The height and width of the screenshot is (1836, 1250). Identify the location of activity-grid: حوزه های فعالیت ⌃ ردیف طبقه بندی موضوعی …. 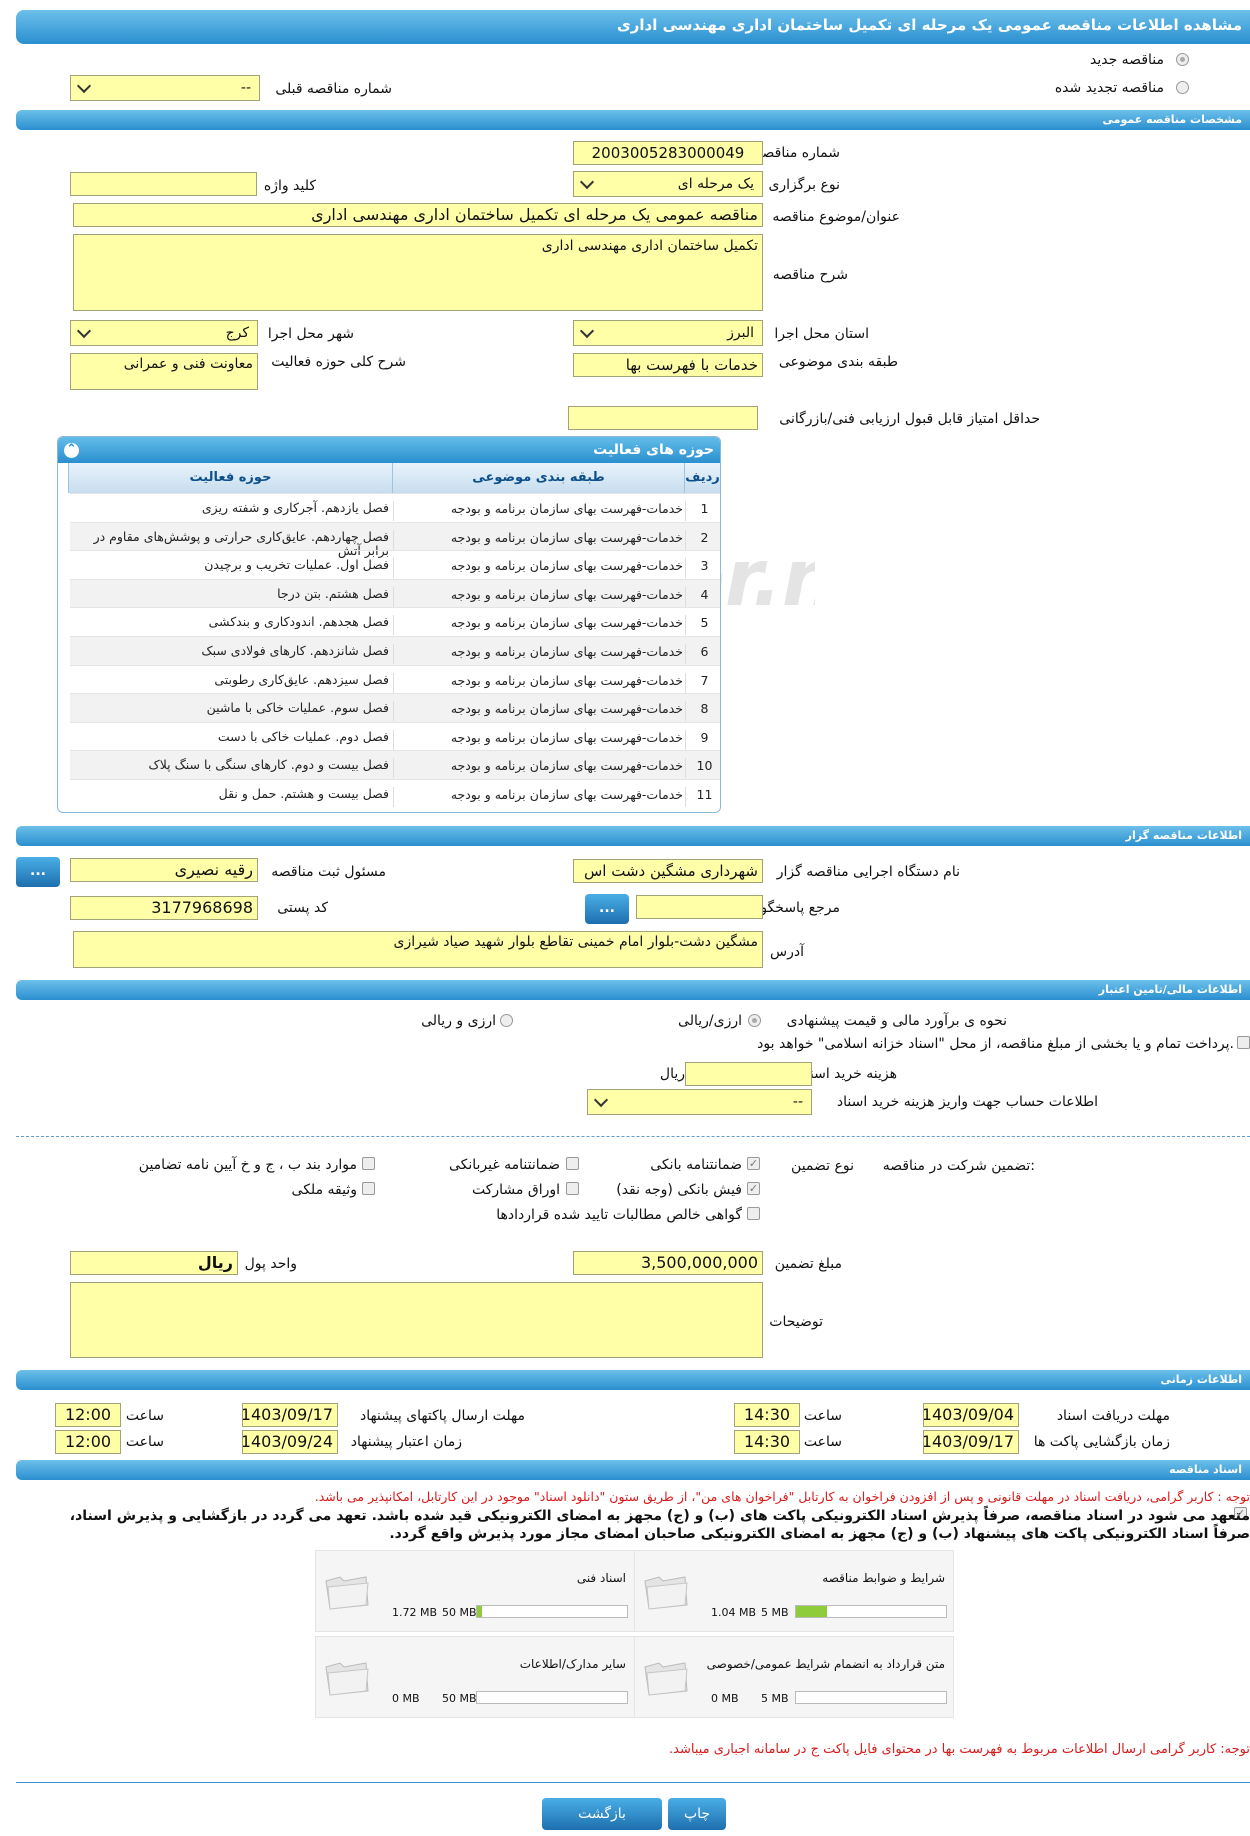
(389, 624).